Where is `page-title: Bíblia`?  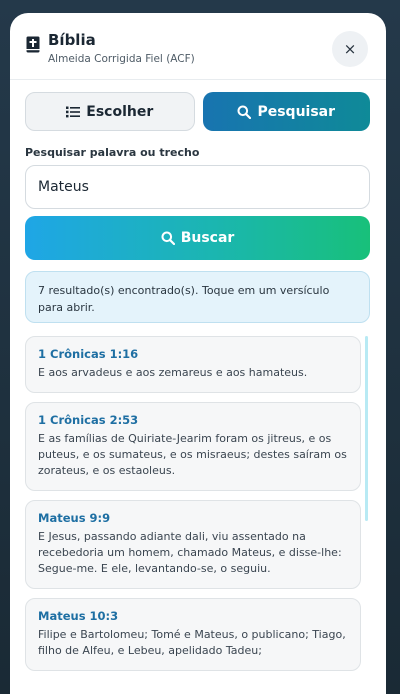
page-title: Bíblia is located at coordinates (72, 40).